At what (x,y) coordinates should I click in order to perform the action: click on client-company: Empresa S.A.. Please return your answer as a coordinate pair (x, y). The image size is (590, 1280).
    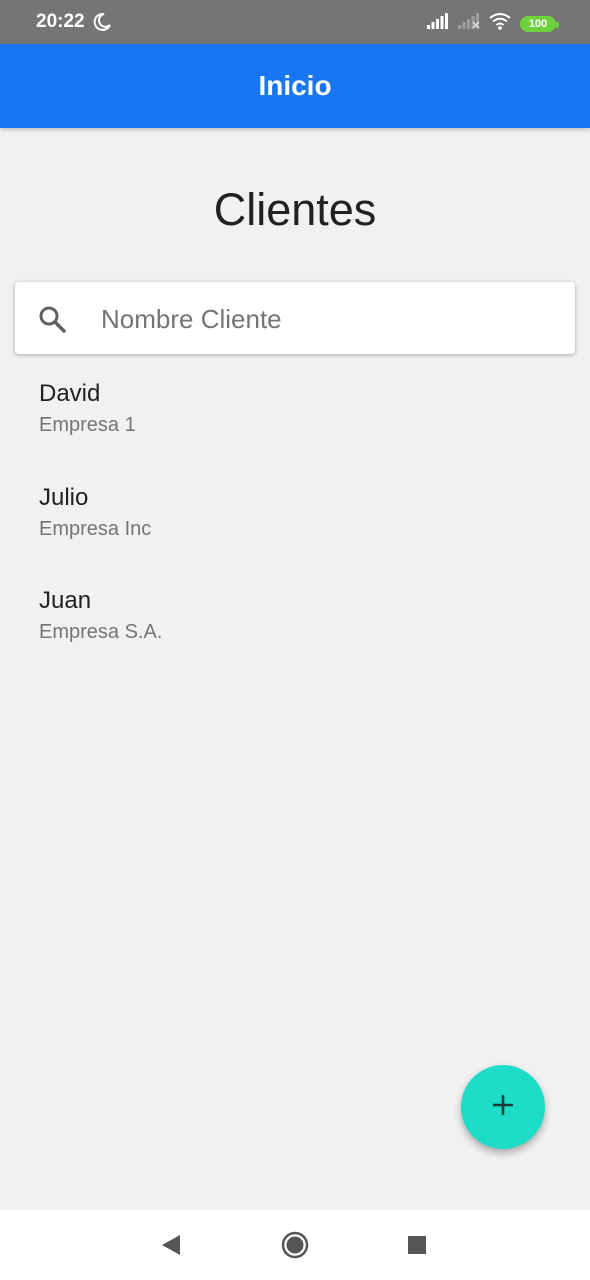
    Looking at the image, I should click on (101, 632).